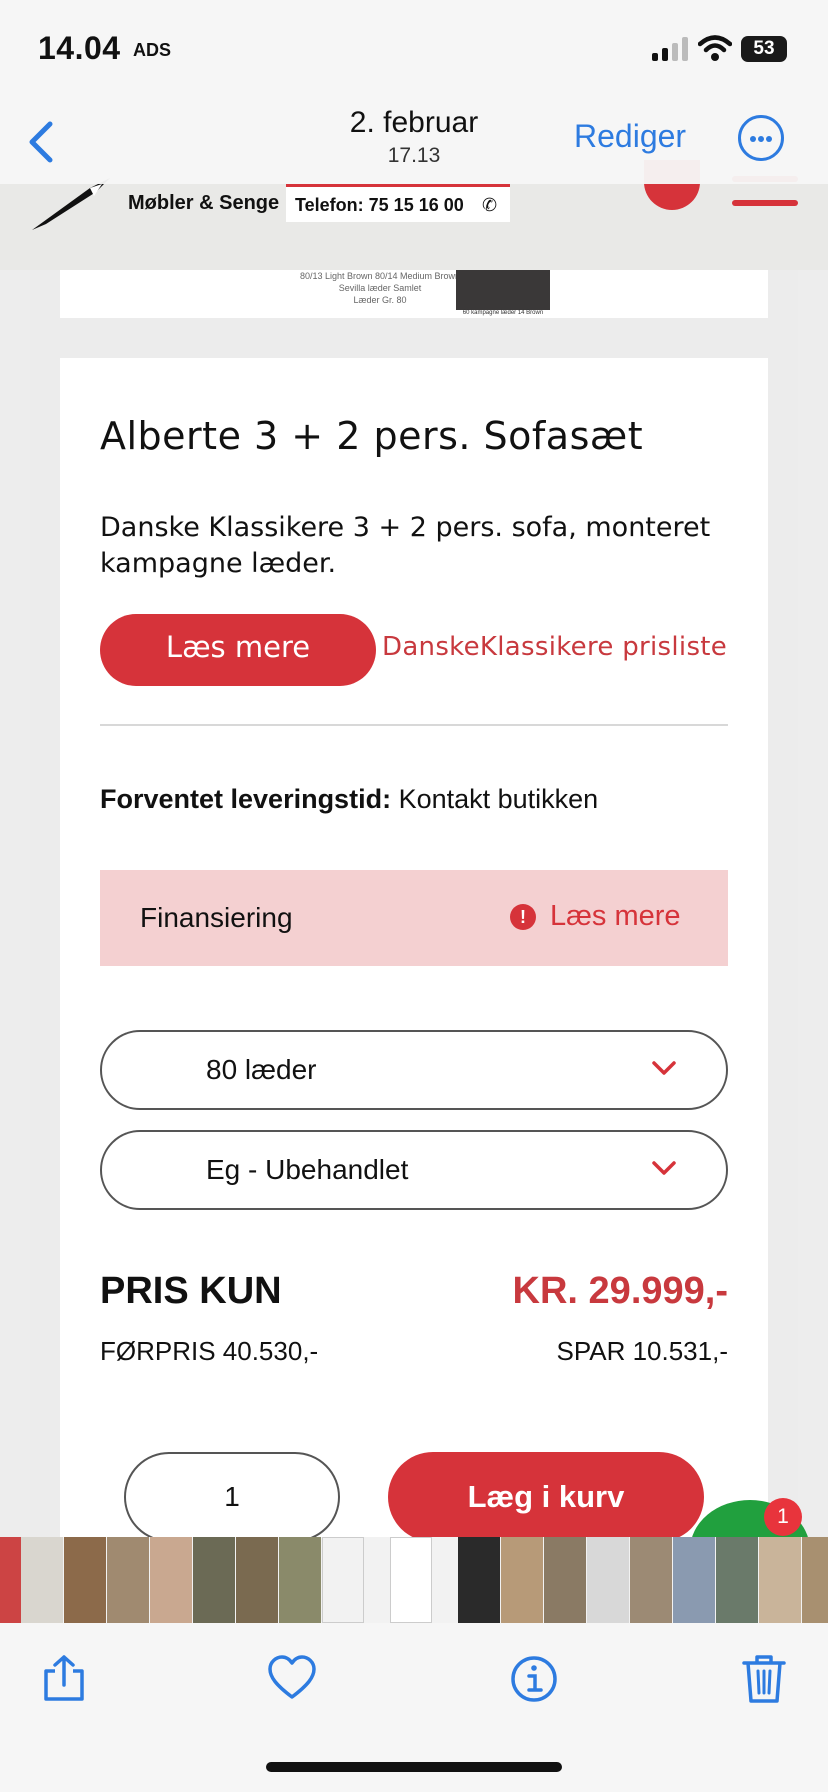 Image resolution: width=828 pixels, height=1792 pixels. What do you see at coordinates (414, 918) in the screenshot?
I see `financing-banner: Finansiering ! Læs mere` at bounding box center [414, 918].